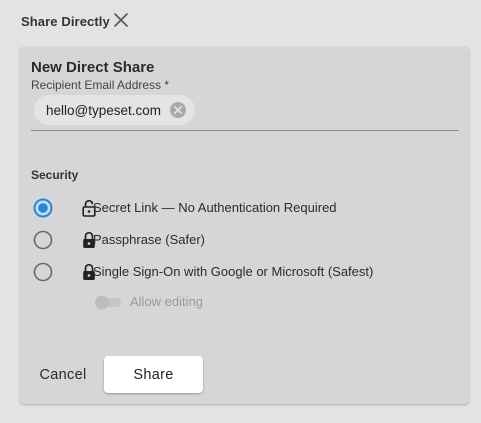  I want to click on recipient-input-underline, so click(245, 130).